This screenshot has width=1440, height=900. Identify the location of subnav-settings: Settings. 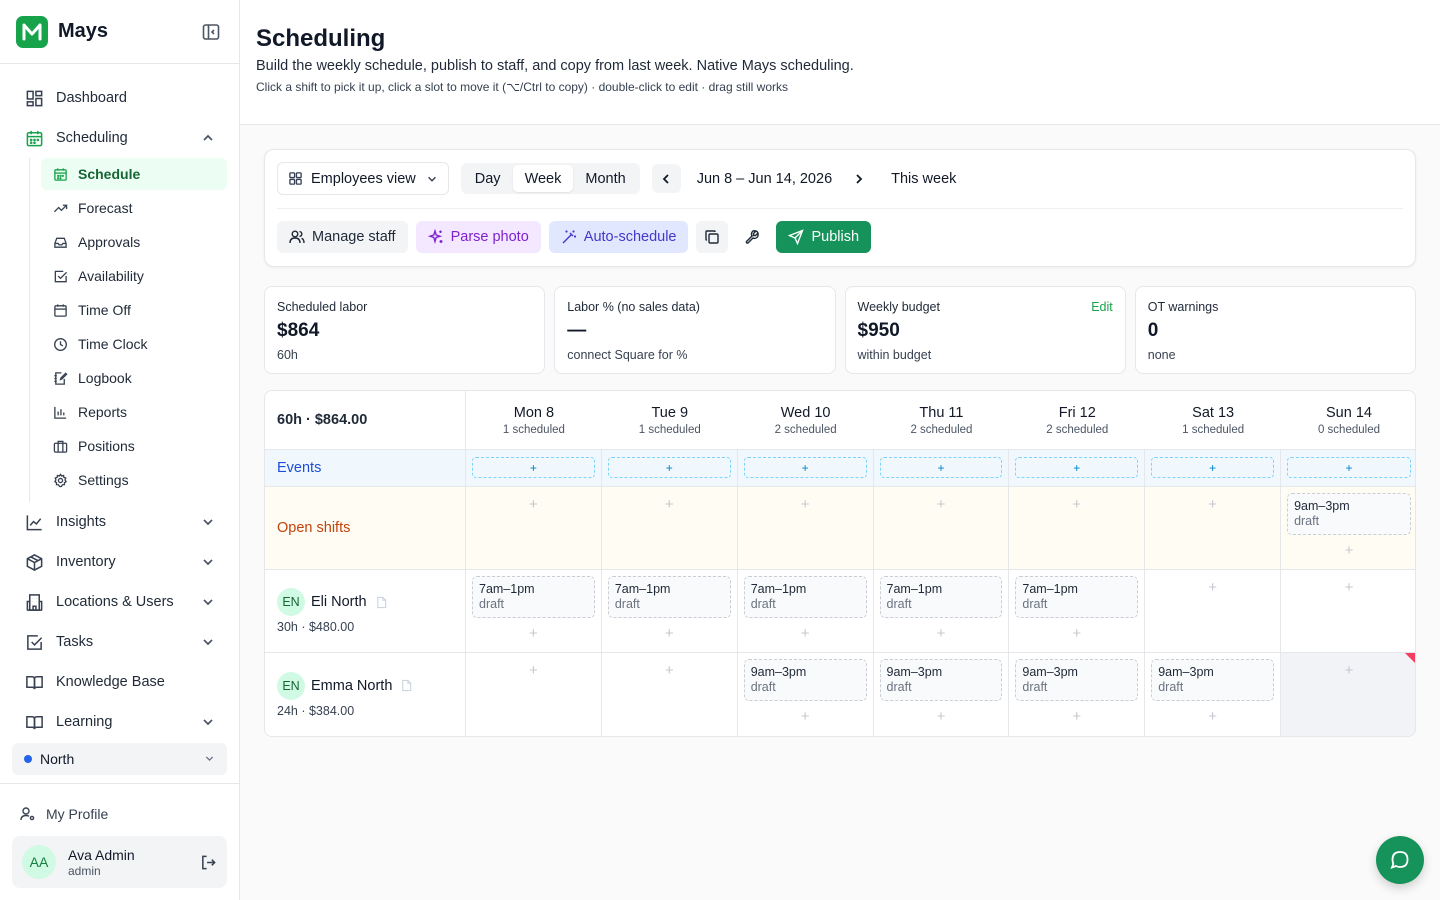
(134, 480).